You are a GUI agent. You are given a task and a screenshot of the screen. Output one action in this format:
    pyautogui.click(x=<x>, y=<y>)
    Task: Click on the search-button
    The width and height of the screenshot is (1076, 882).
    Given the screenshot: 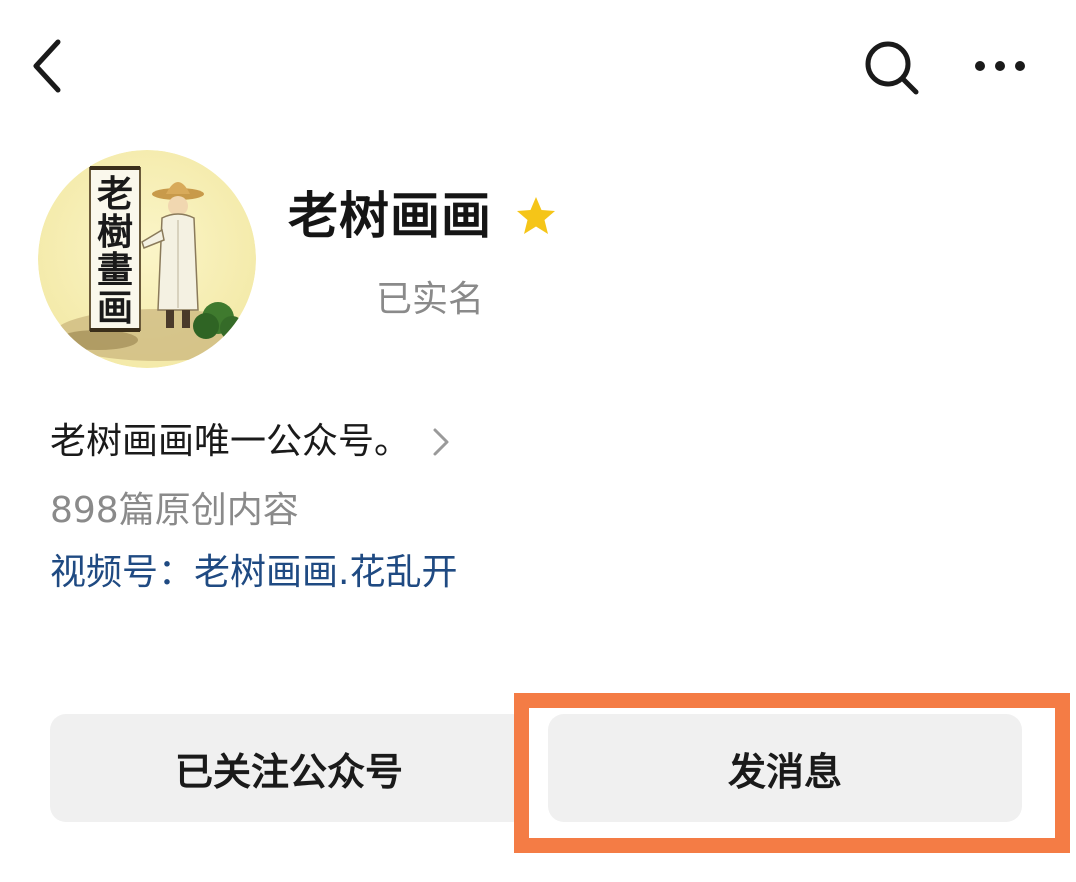 What is the action you would take?
    pyautogui.click(x=892, y=68)
    